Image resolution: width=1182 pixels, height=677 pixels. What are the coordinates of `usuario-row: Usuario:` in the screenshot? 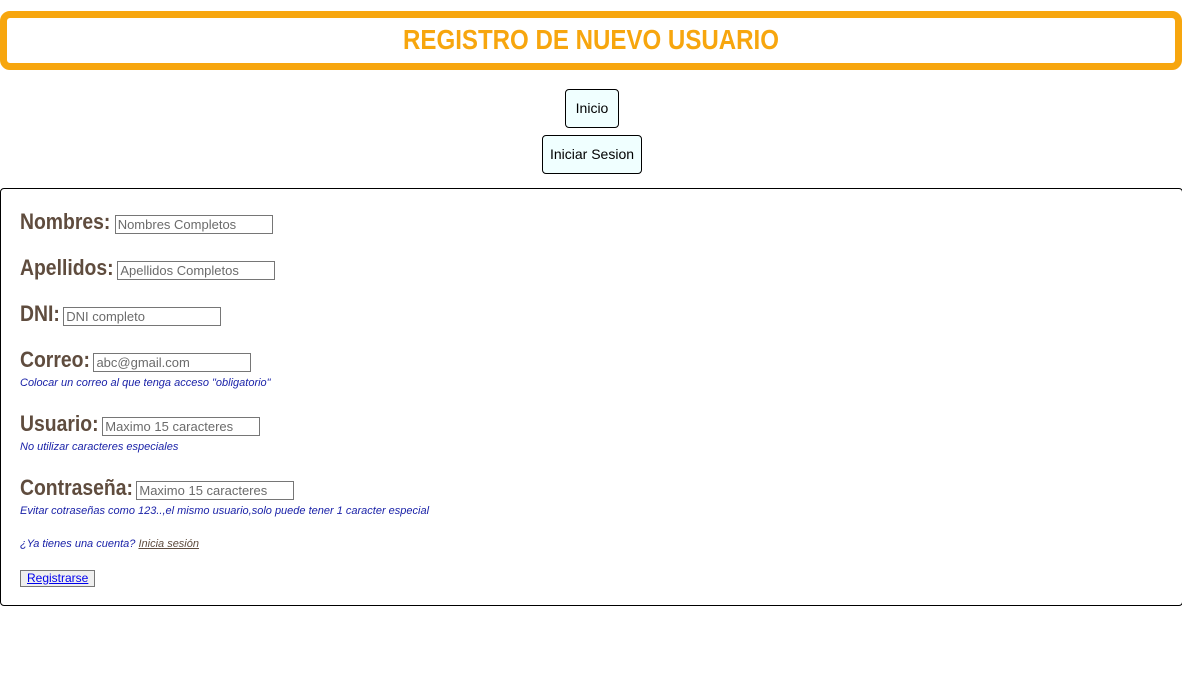 It's located at (140, 424).